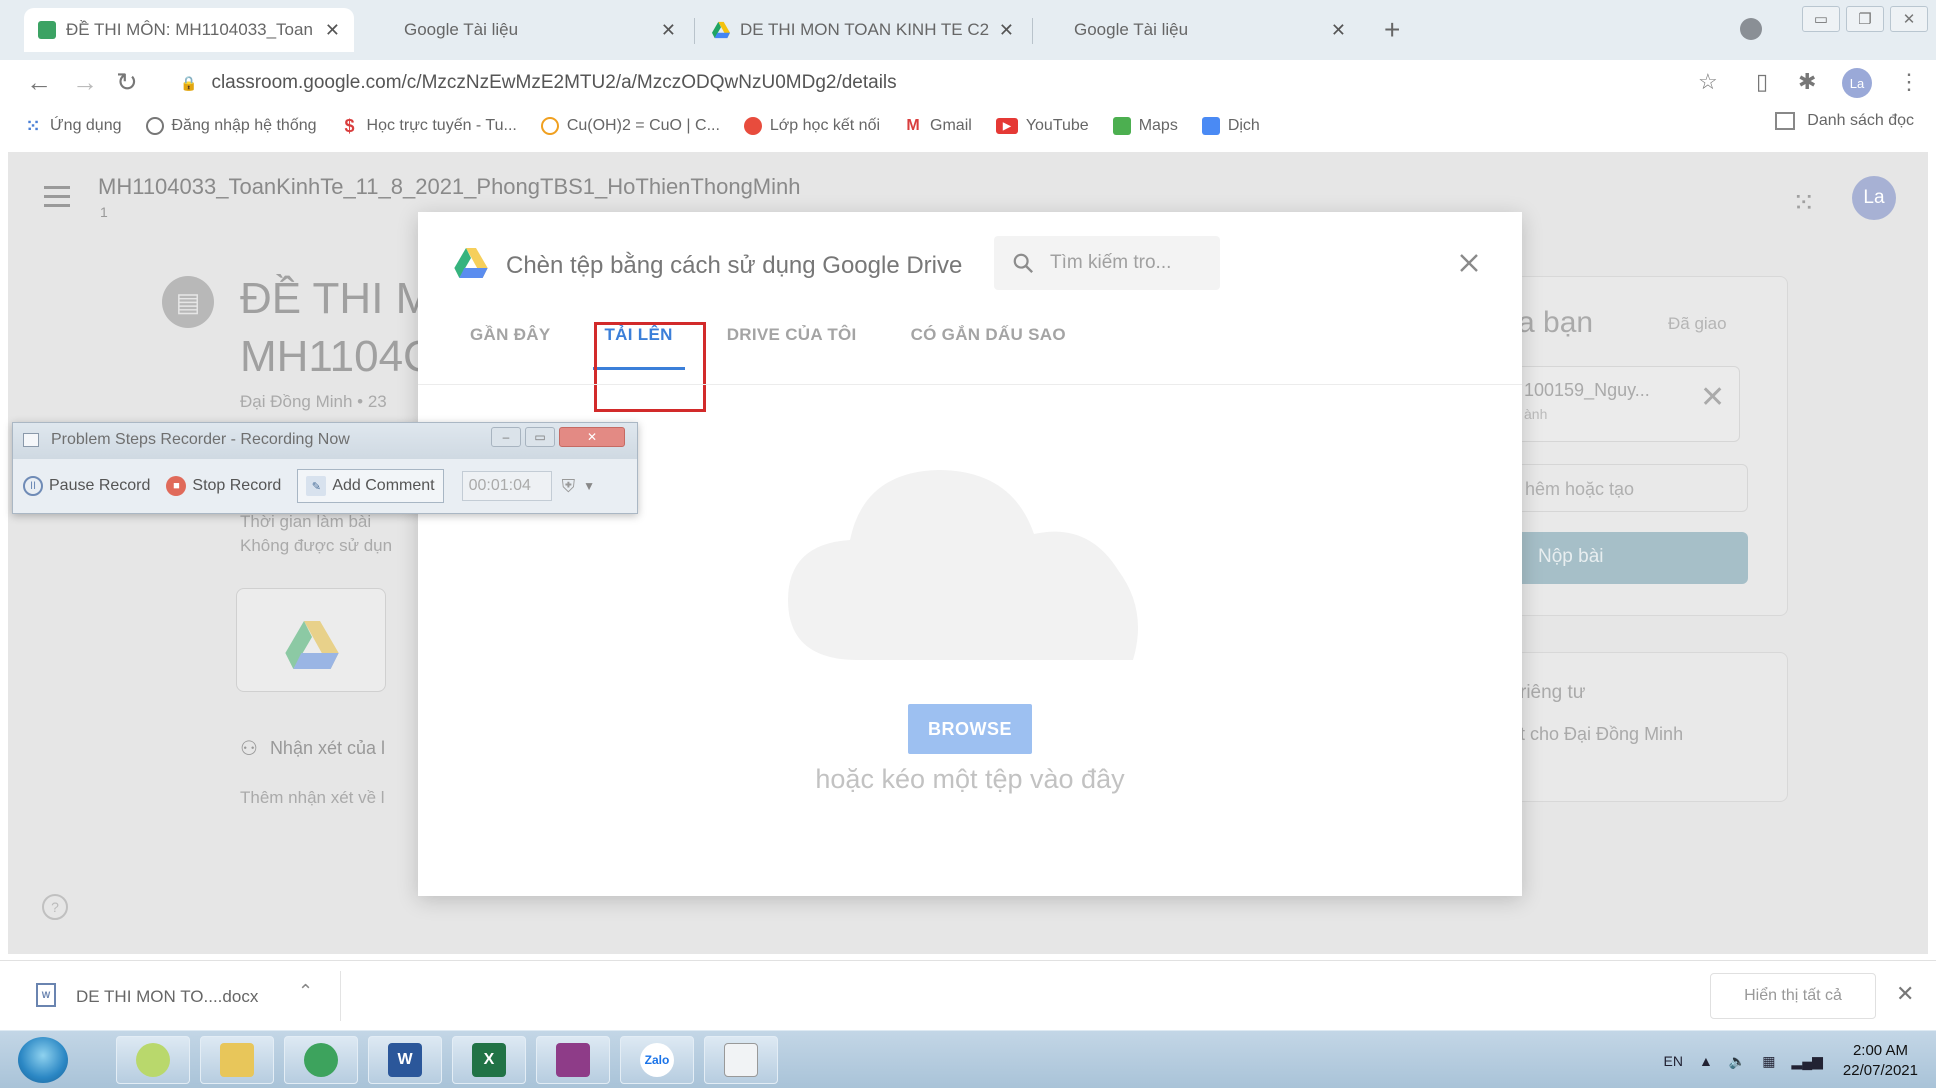 This screenshot has height=1088, width=1936. Describe the element at coordinates (1706, 1061) in the screenshot. I see `tray-expand-icon: ▲` at that location.